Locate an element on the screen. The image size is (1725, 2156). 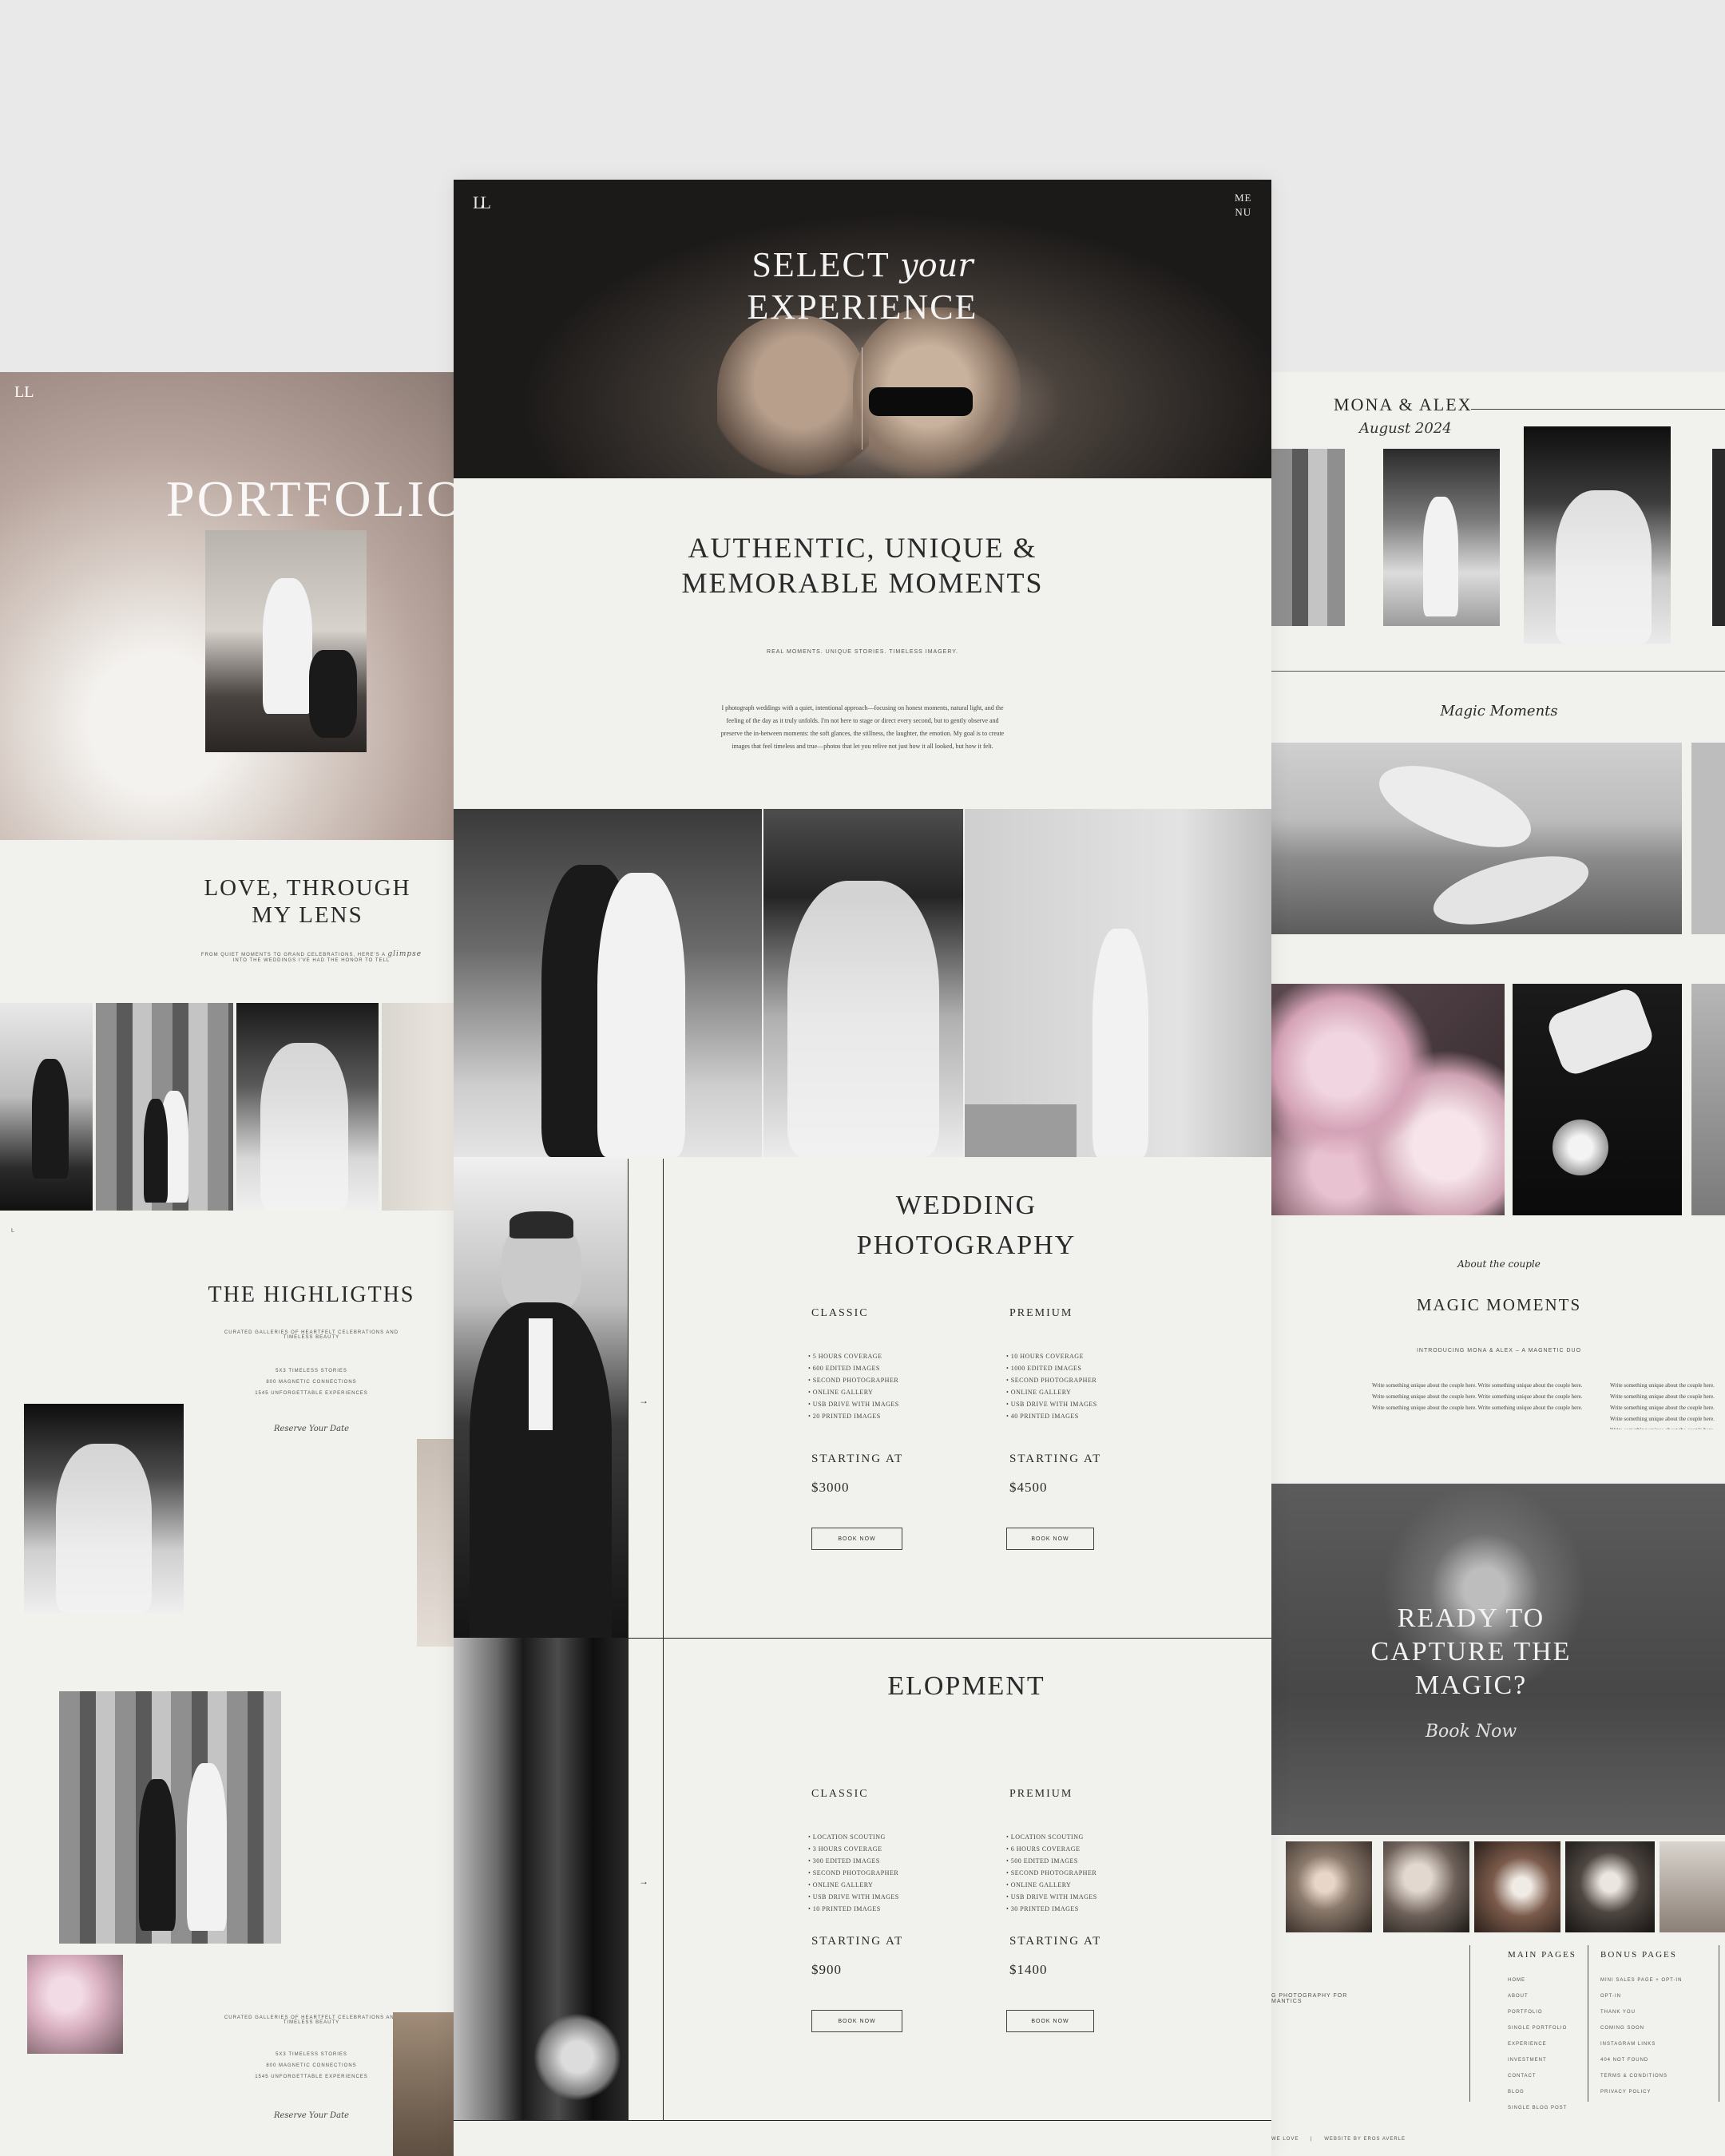
footer-link: PRIVACY POLICY is located at coordinates (1641, 2092).